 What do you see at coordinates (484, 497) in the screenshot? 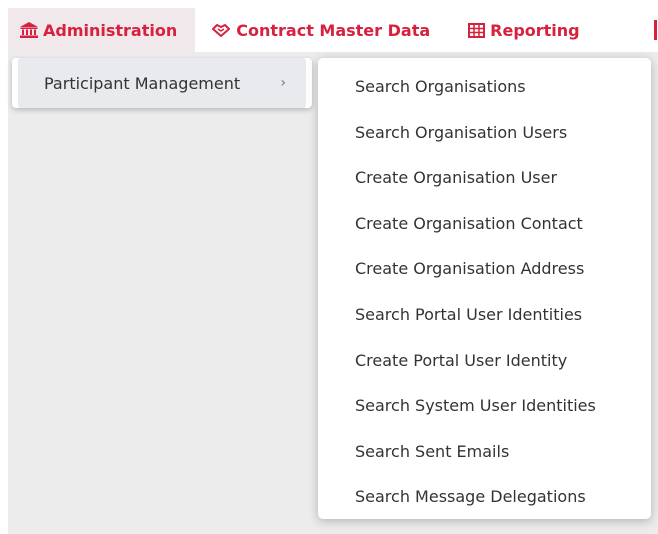
I see `flyout-item-search-message-delegations: Search Message Delegations` at bounding box center [484, 497].